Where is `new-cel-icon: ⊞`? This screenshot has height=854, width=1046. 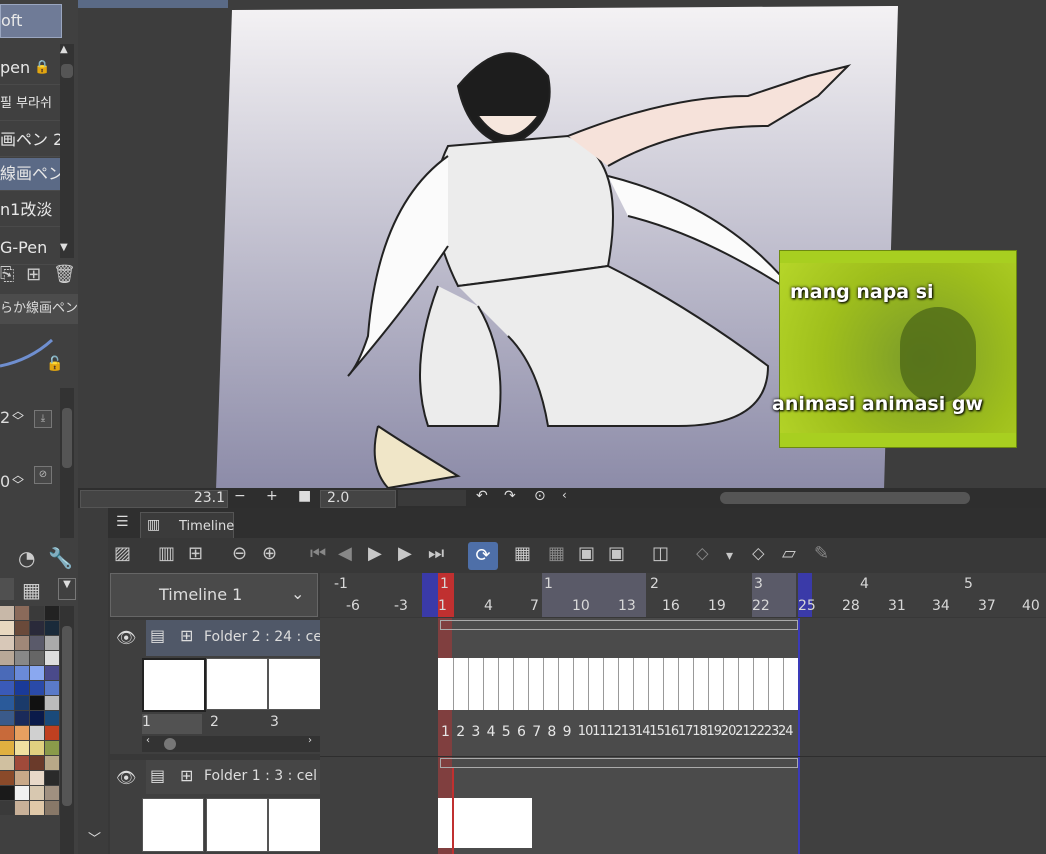
new-cel-icon: ⊞ is located at coordinates (195, 553).